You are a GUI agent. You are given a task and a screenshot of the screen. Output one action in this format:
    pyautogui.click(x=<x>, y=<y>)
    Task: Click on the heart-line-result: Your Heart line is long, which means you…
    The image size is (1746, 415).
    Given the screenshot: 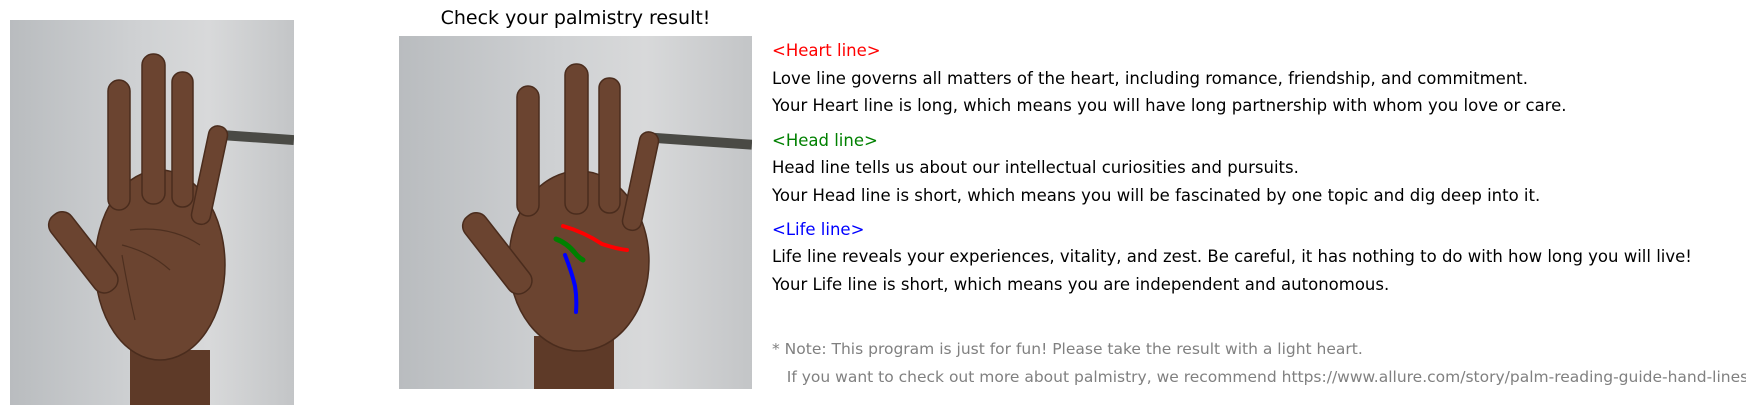 What is the action you would take?
    pyautogui.click(x=1169, y=105)
    